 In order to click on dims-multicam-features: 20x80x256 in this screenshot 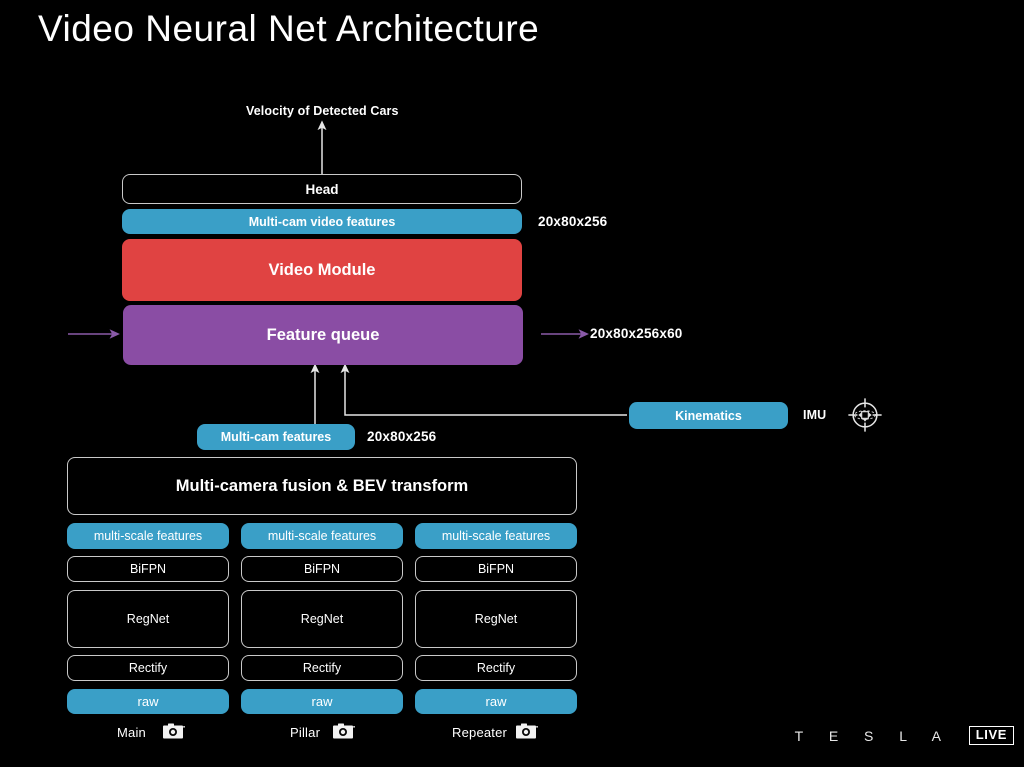, I will do `click(402, 436)`.